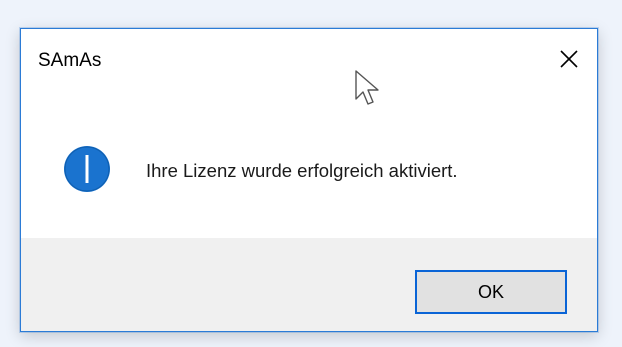 Image resolution: width=622 pixels, height=347 pixels. What do you see at coordinates (302, 170) in the screenshot?
I see `dialog-message: Ihre Lizenz wurde erfolgreich aktiviert.` at bounding box center [302, 170].